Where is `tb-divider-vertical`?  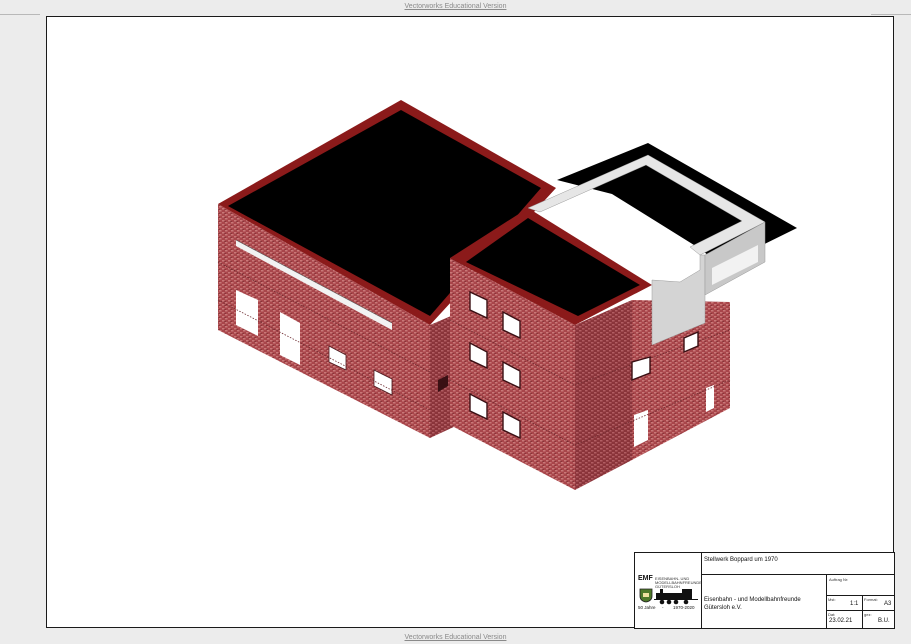
tb-divider-vertical is located at coordinates (701, 590).